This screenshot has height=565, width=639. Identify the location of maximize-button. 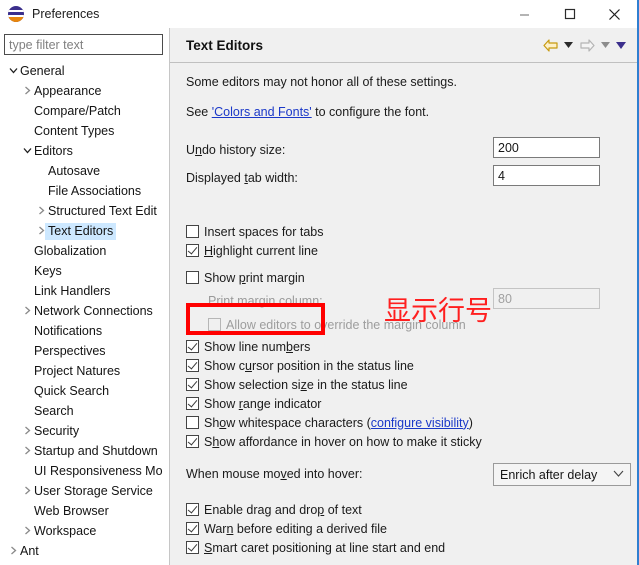
(569, 14).